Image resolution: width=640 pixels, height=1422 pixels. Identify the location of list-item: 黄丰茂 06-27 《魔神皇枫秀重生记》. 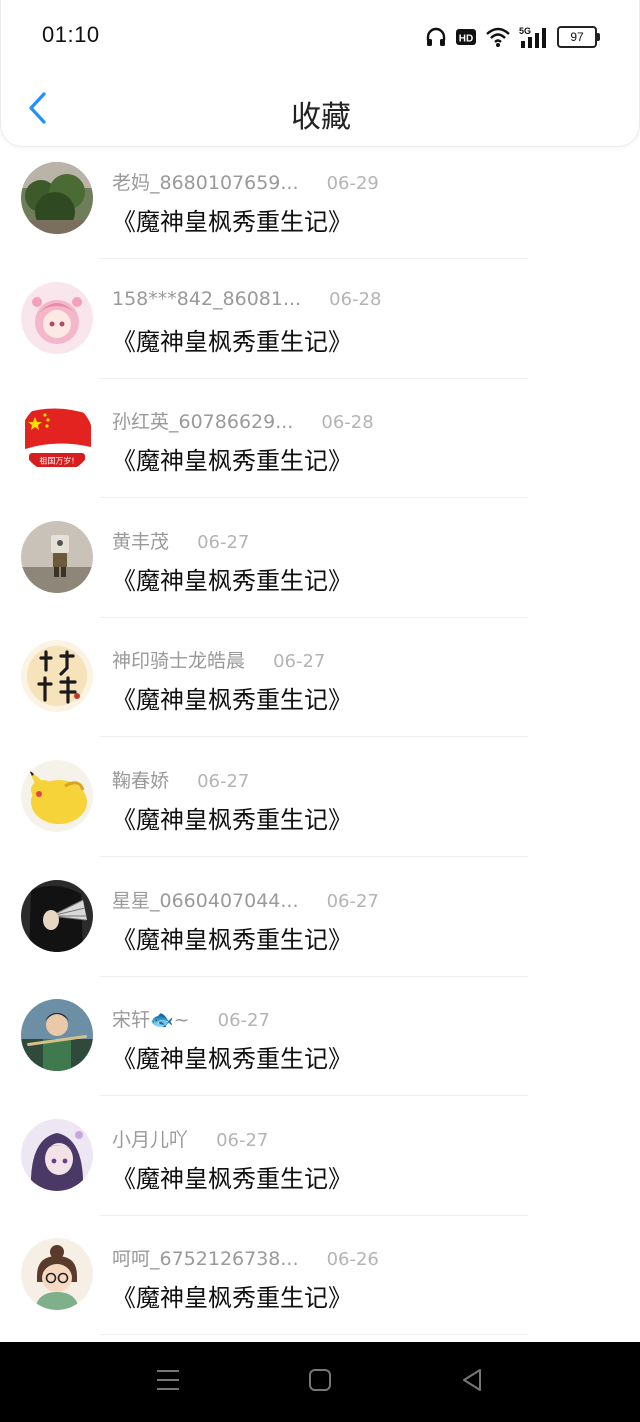
(320, 567).